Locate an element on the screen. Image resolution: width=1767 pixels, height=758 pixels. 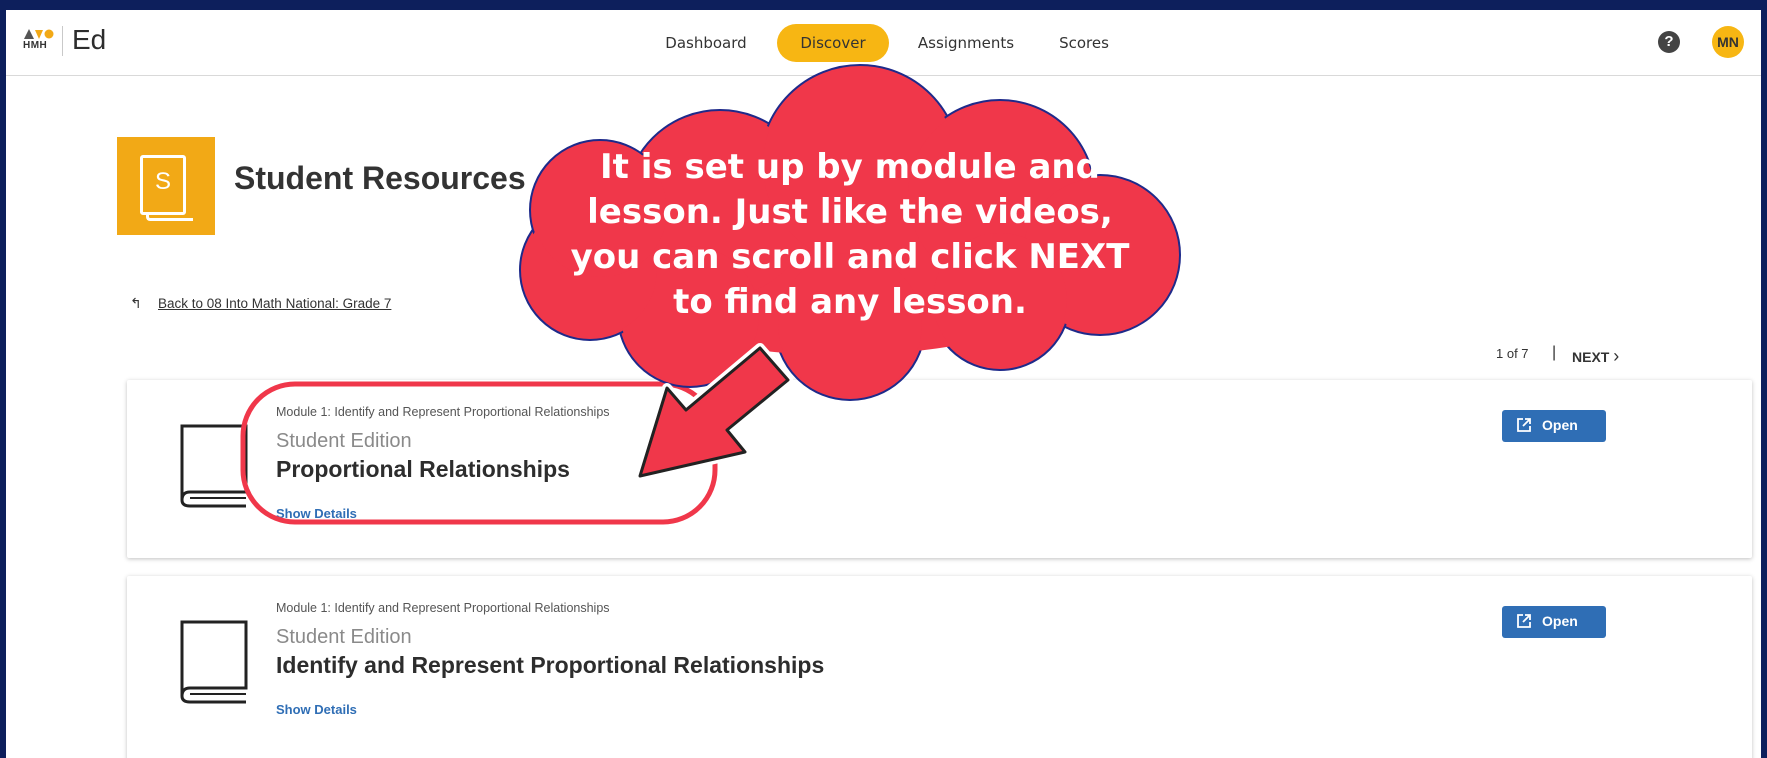
back-link: Back to 08 Into Math National: Grade 7 is located at coordinates (274, 303).